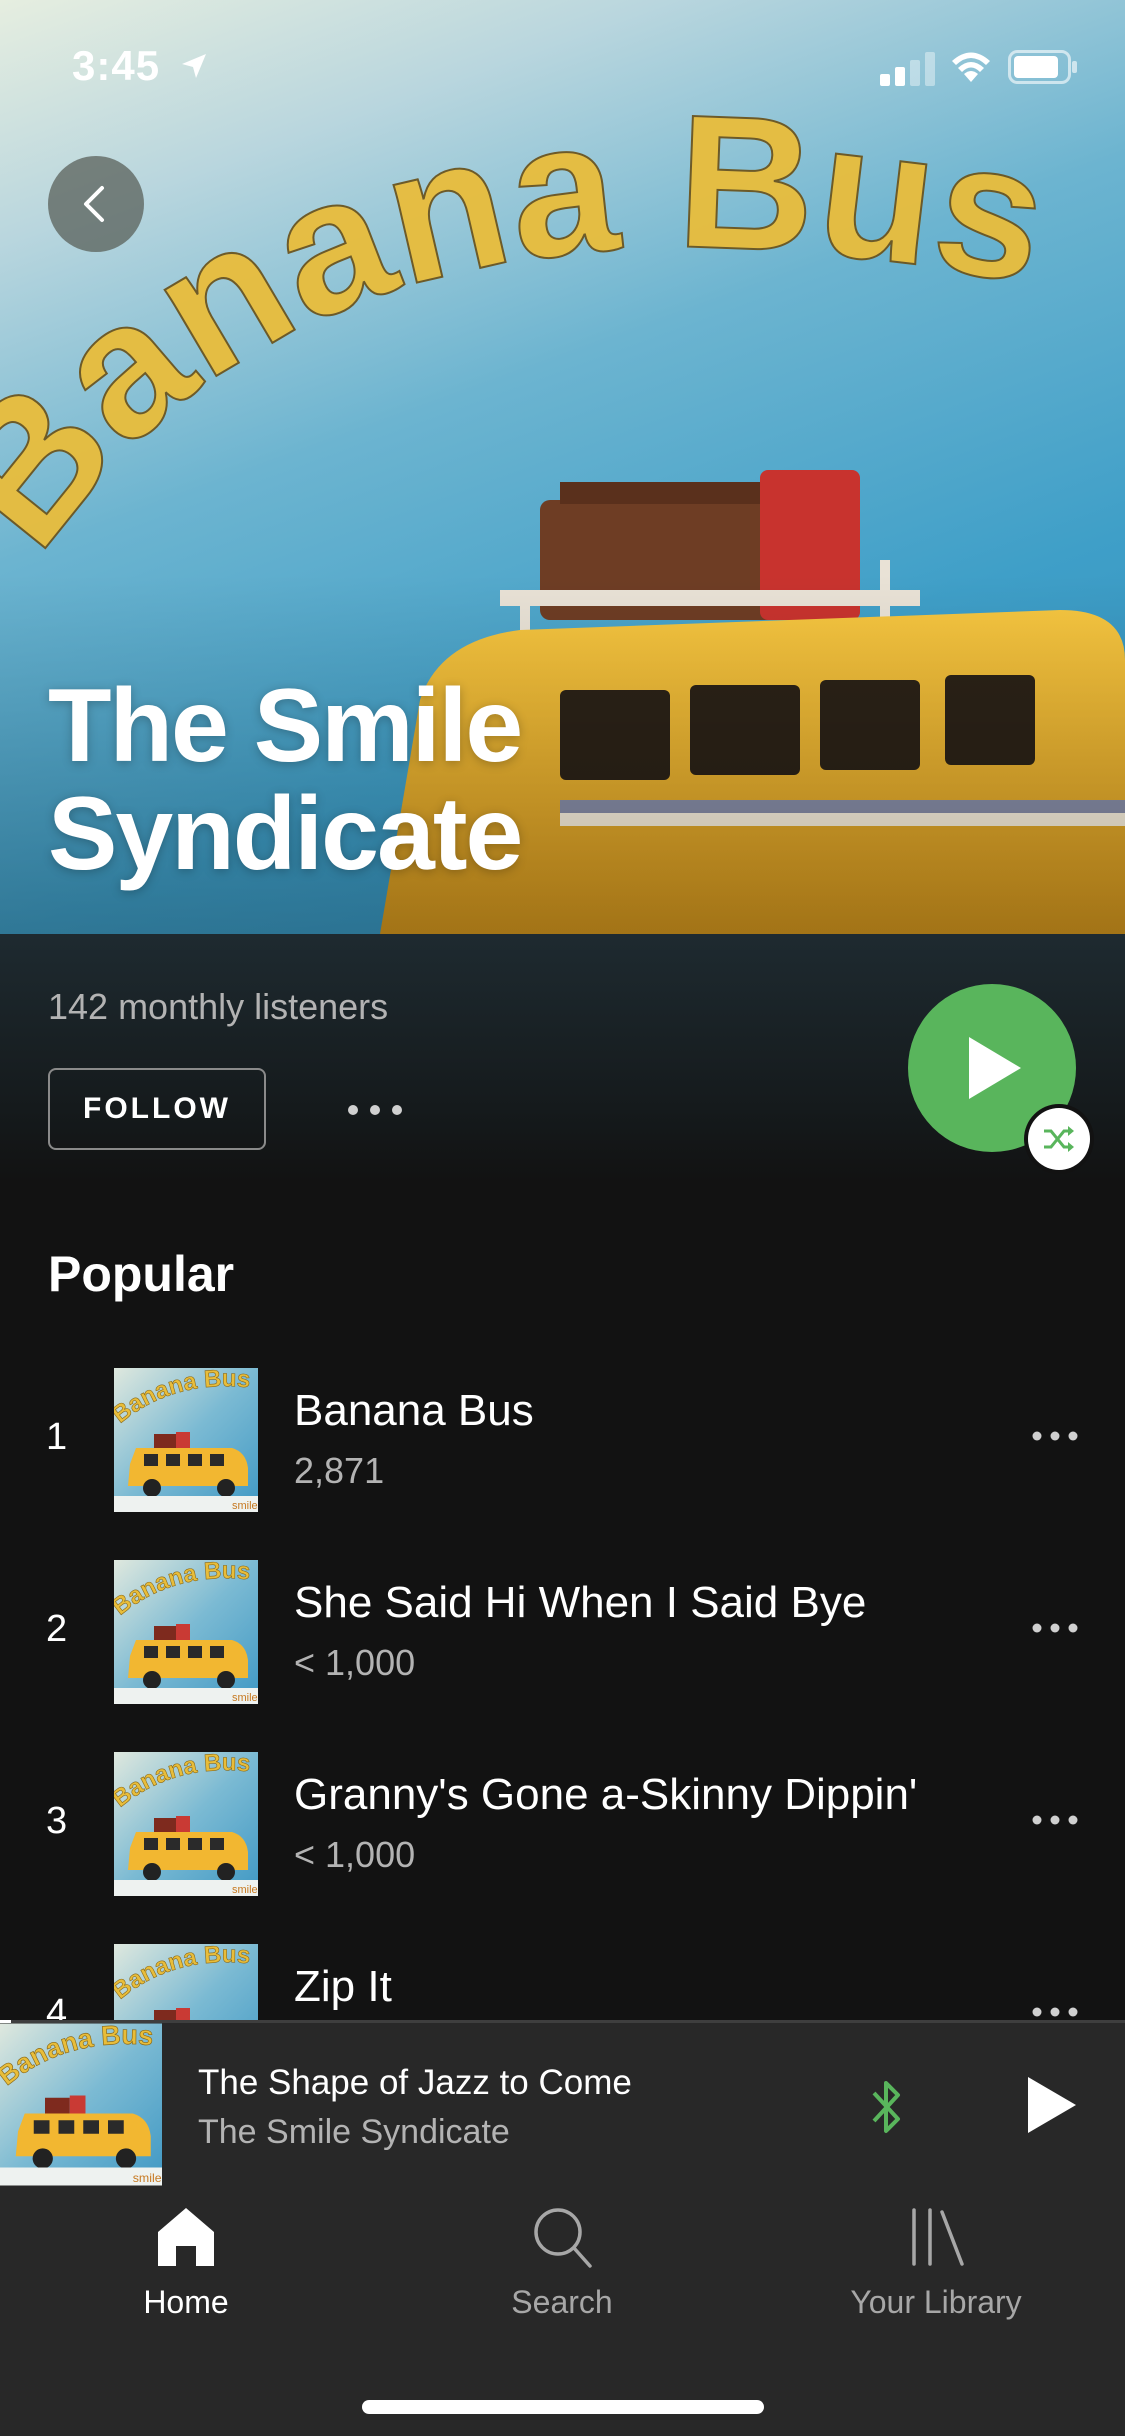 Image resolution: width=1125 pixels, height=2436 pixels. Describe the element at coordinates (285, 834) in the screenshot. I see `artist-name-line-2: Syndicate` at that location.